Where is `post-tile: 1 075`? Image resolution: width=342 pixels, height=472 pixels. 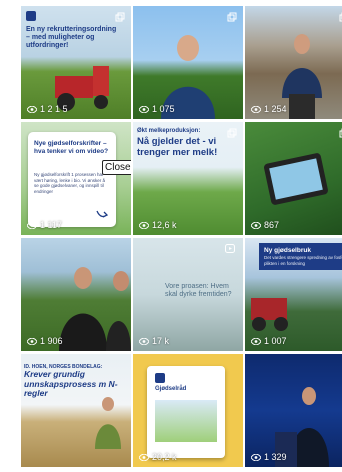
post-tile: 1 075 is located at coordinates (188, 62).